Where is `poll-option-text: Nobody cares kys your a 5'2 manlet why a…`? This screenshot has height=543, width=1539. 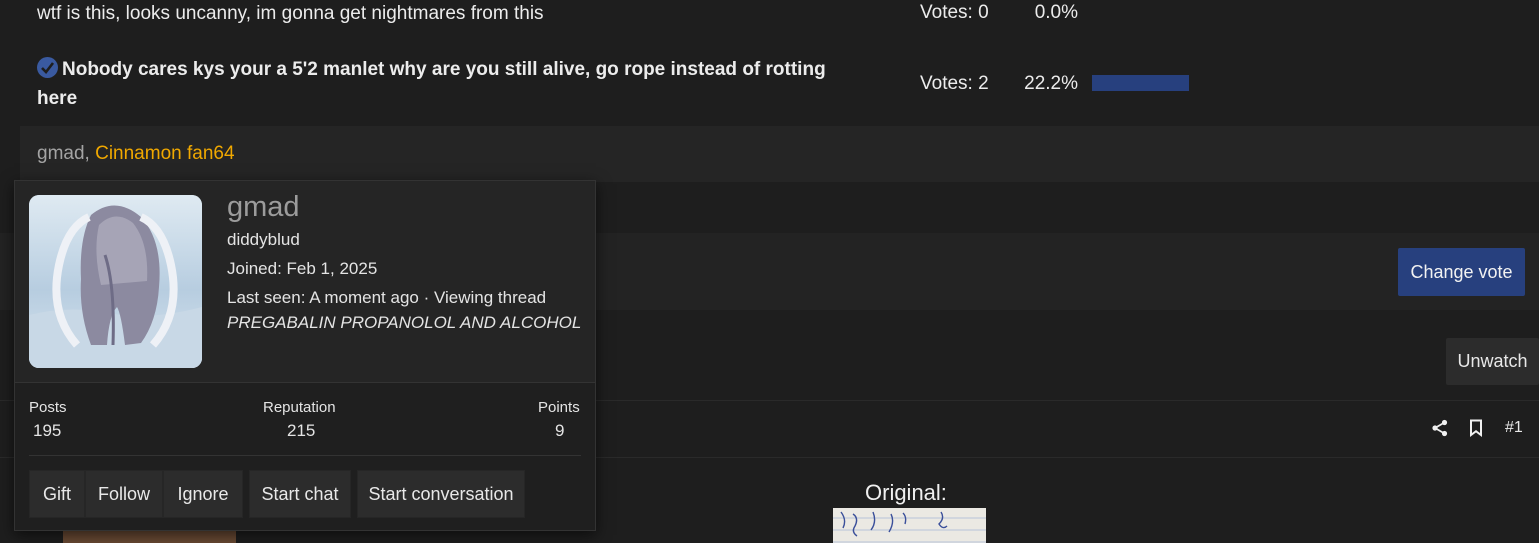 poll-option-text: Nobody cares kys your a 5'2 manlet why a… is located at coordinates (432, 84).